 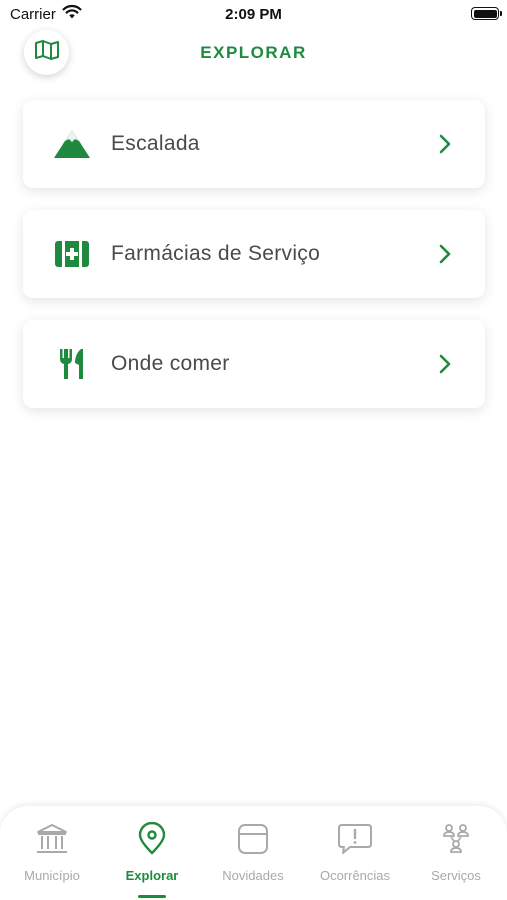 I want to click on alert-bubble-icon, so click(x=355, y=839).